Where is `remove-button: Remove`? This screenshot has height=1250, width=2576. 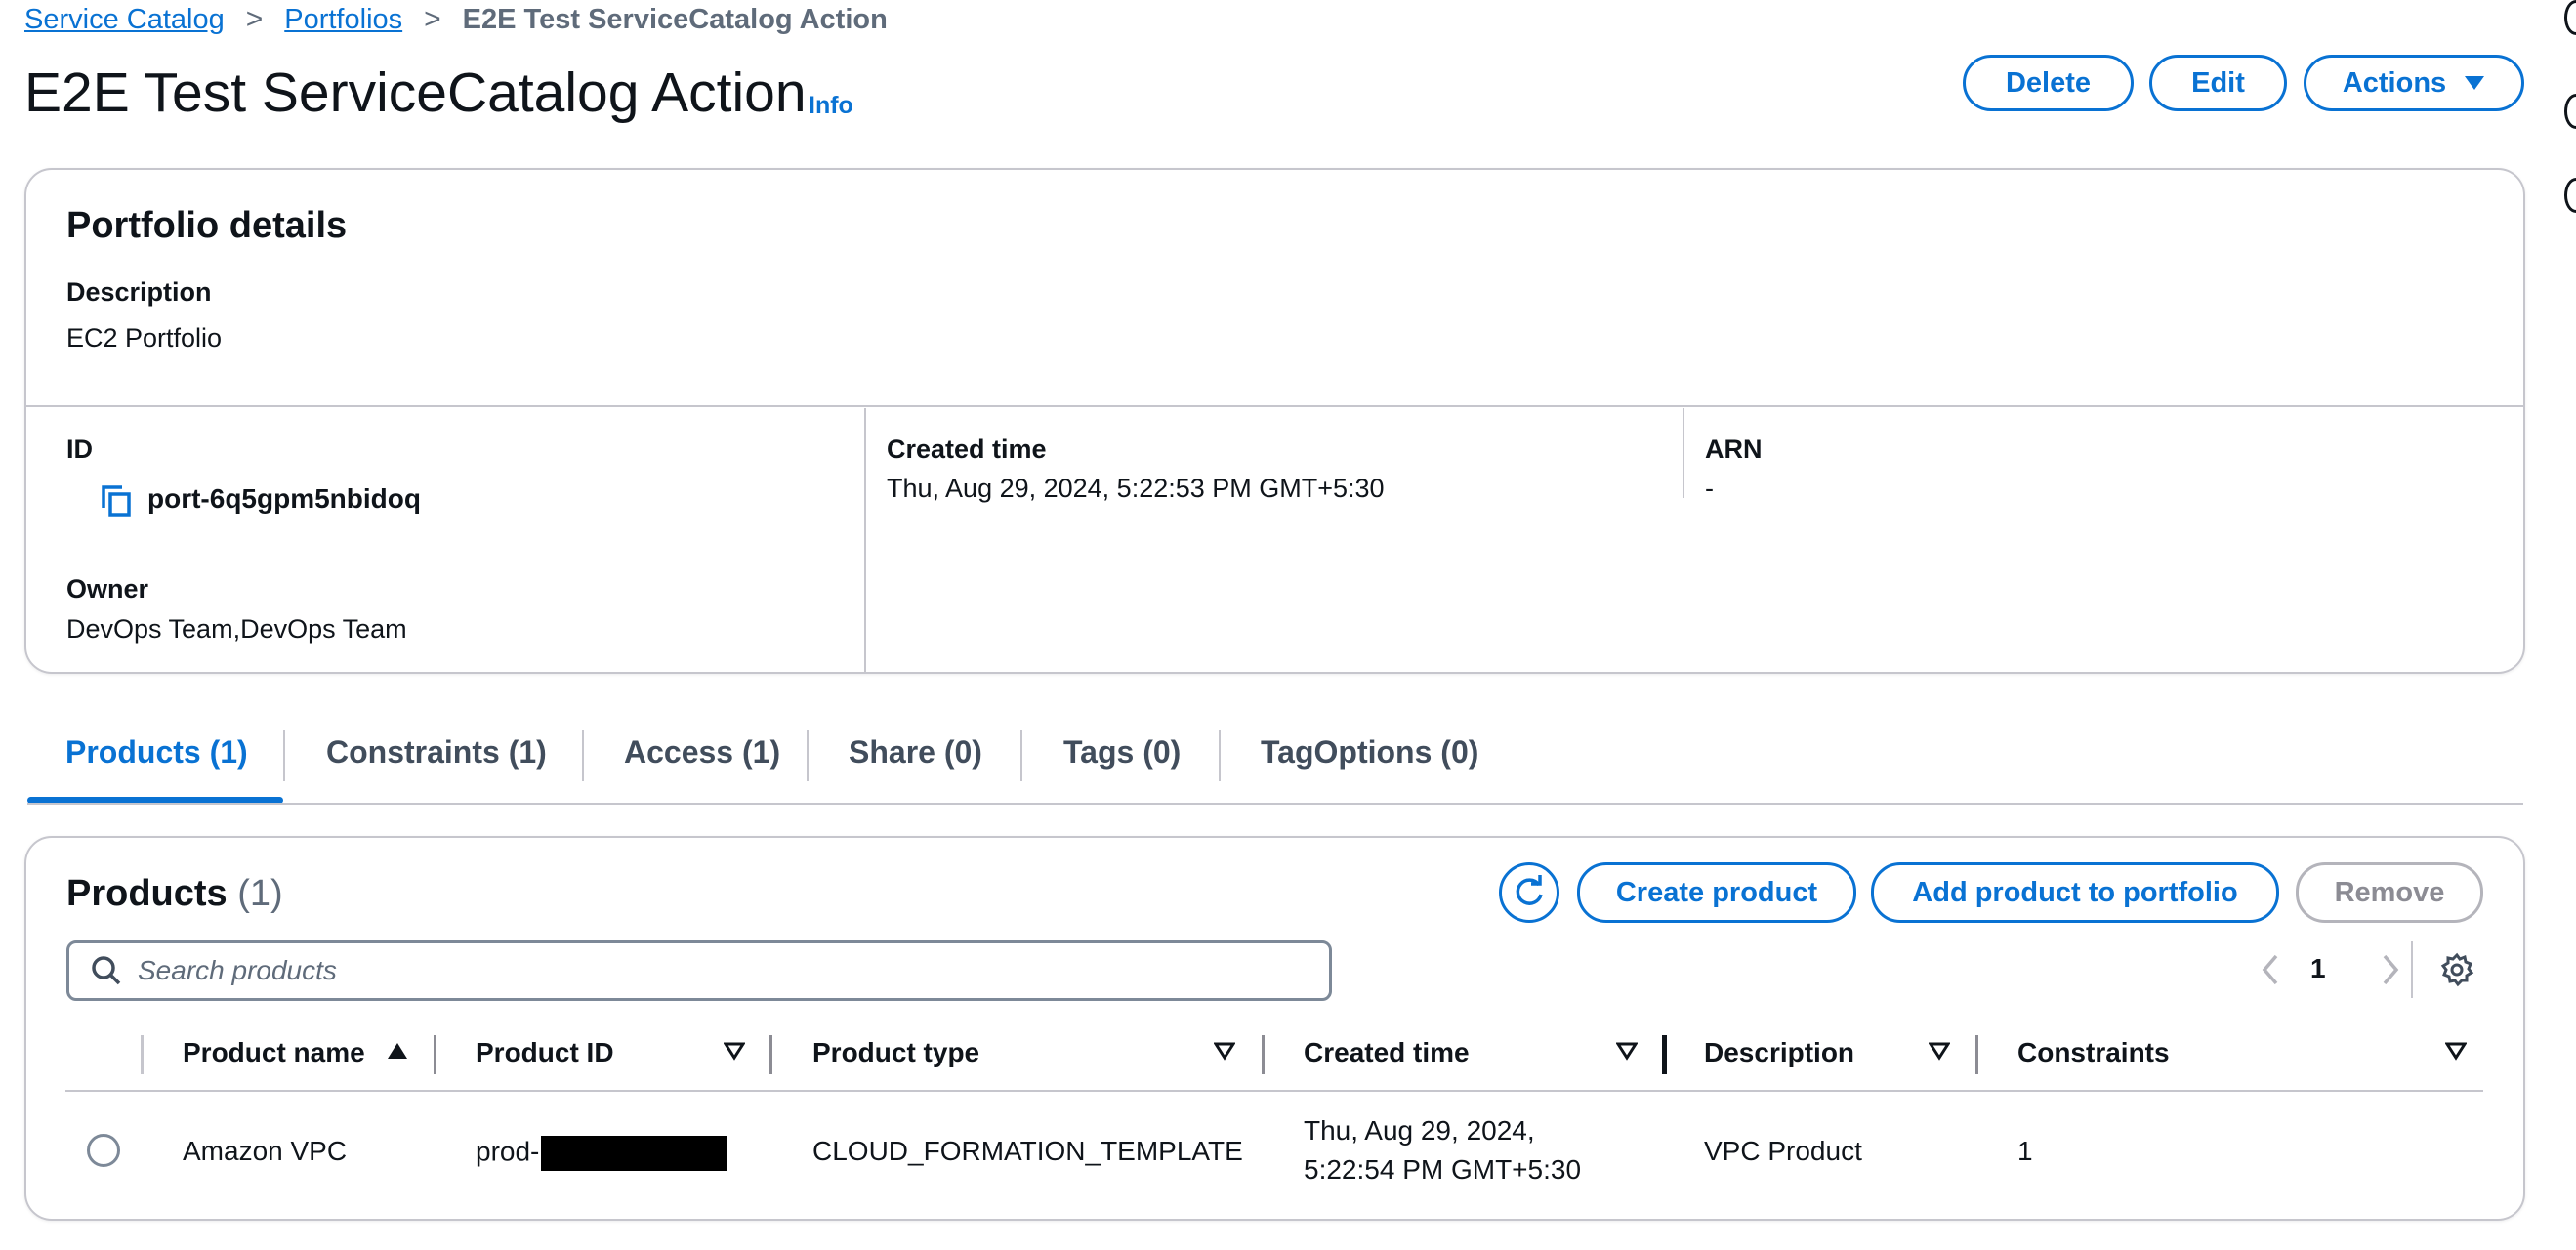 remove-button: Remove is located at coordinates (2389, 893).